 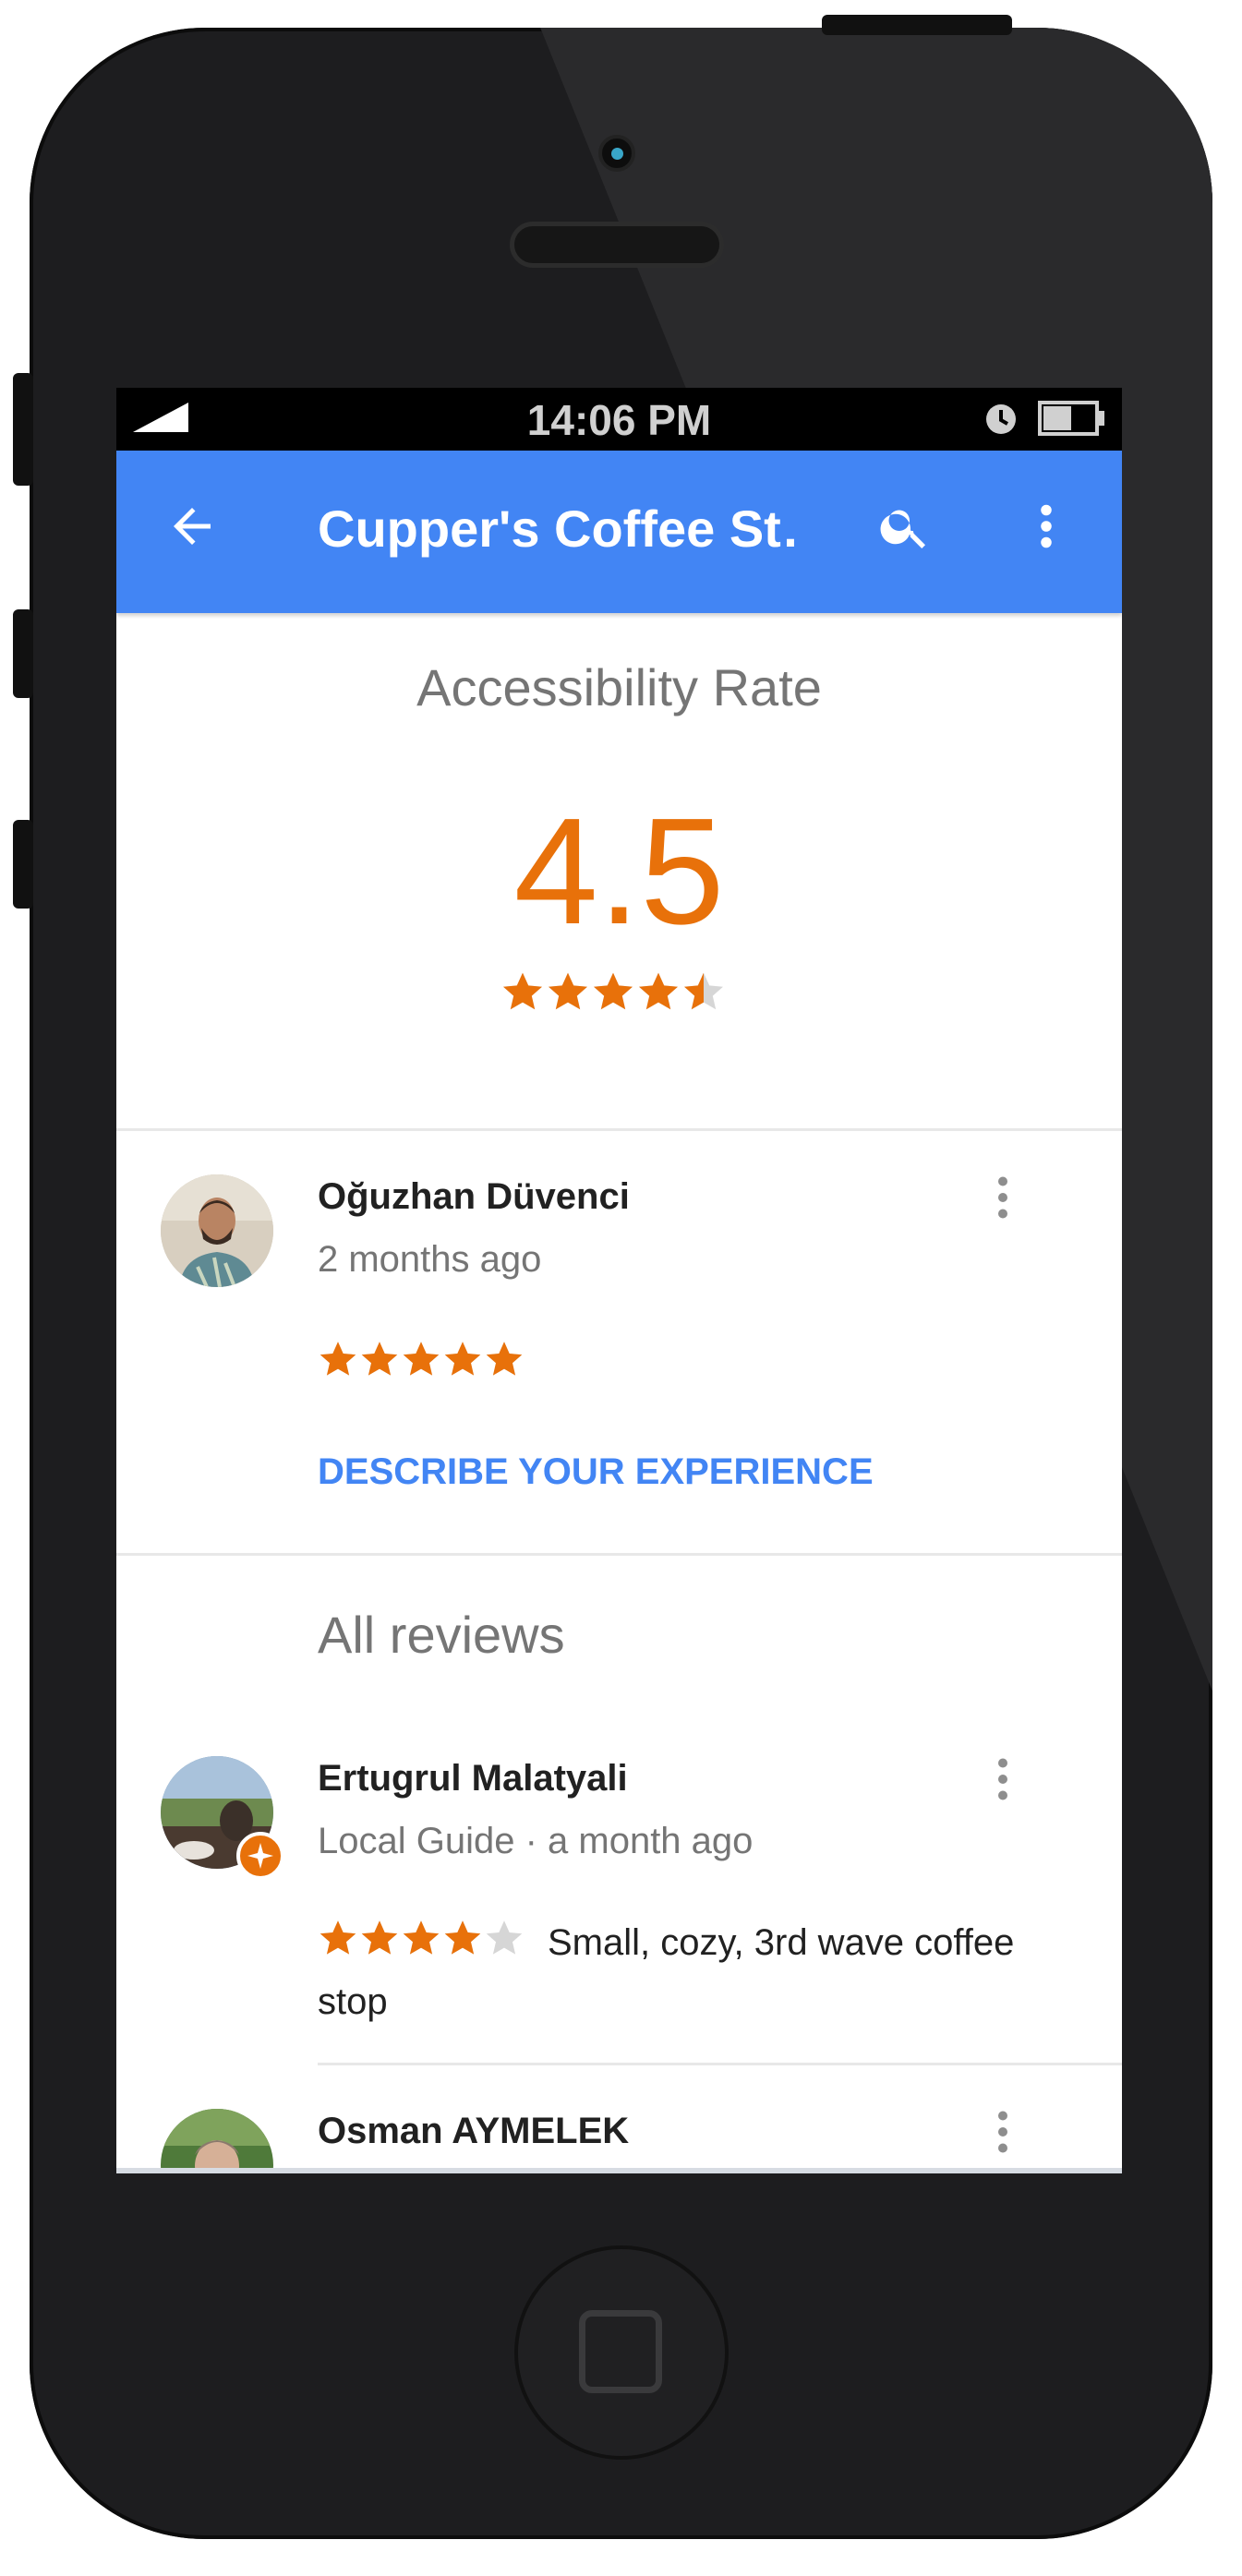 What do you see at coordinates (23, 429) in the screenshot?
I see `mute-switch` at bounding box center [23, 429].